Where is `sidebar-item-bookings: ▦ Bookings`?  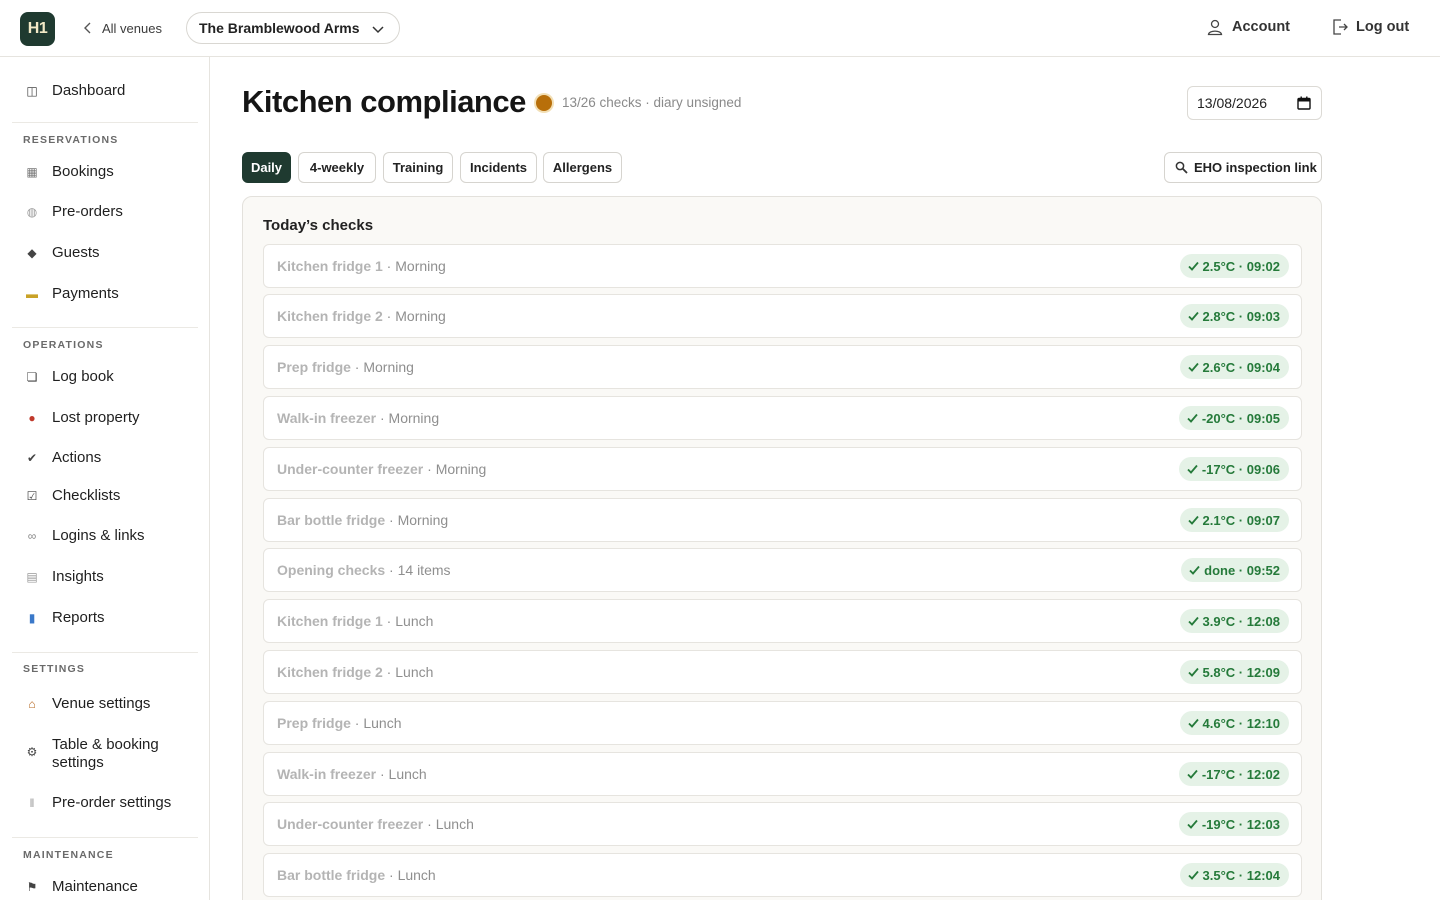 sidebar-item-bookings: ▦ Bookings is located at coordinates (105, 172).